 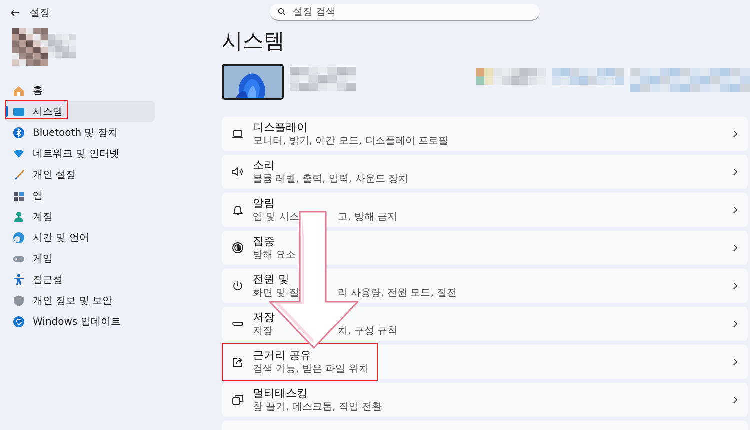 What do you see at coordinates (368, 331) in the screenshot?
I see `card-description: 치, 구성 규칙` at bounding box center [368, 331].